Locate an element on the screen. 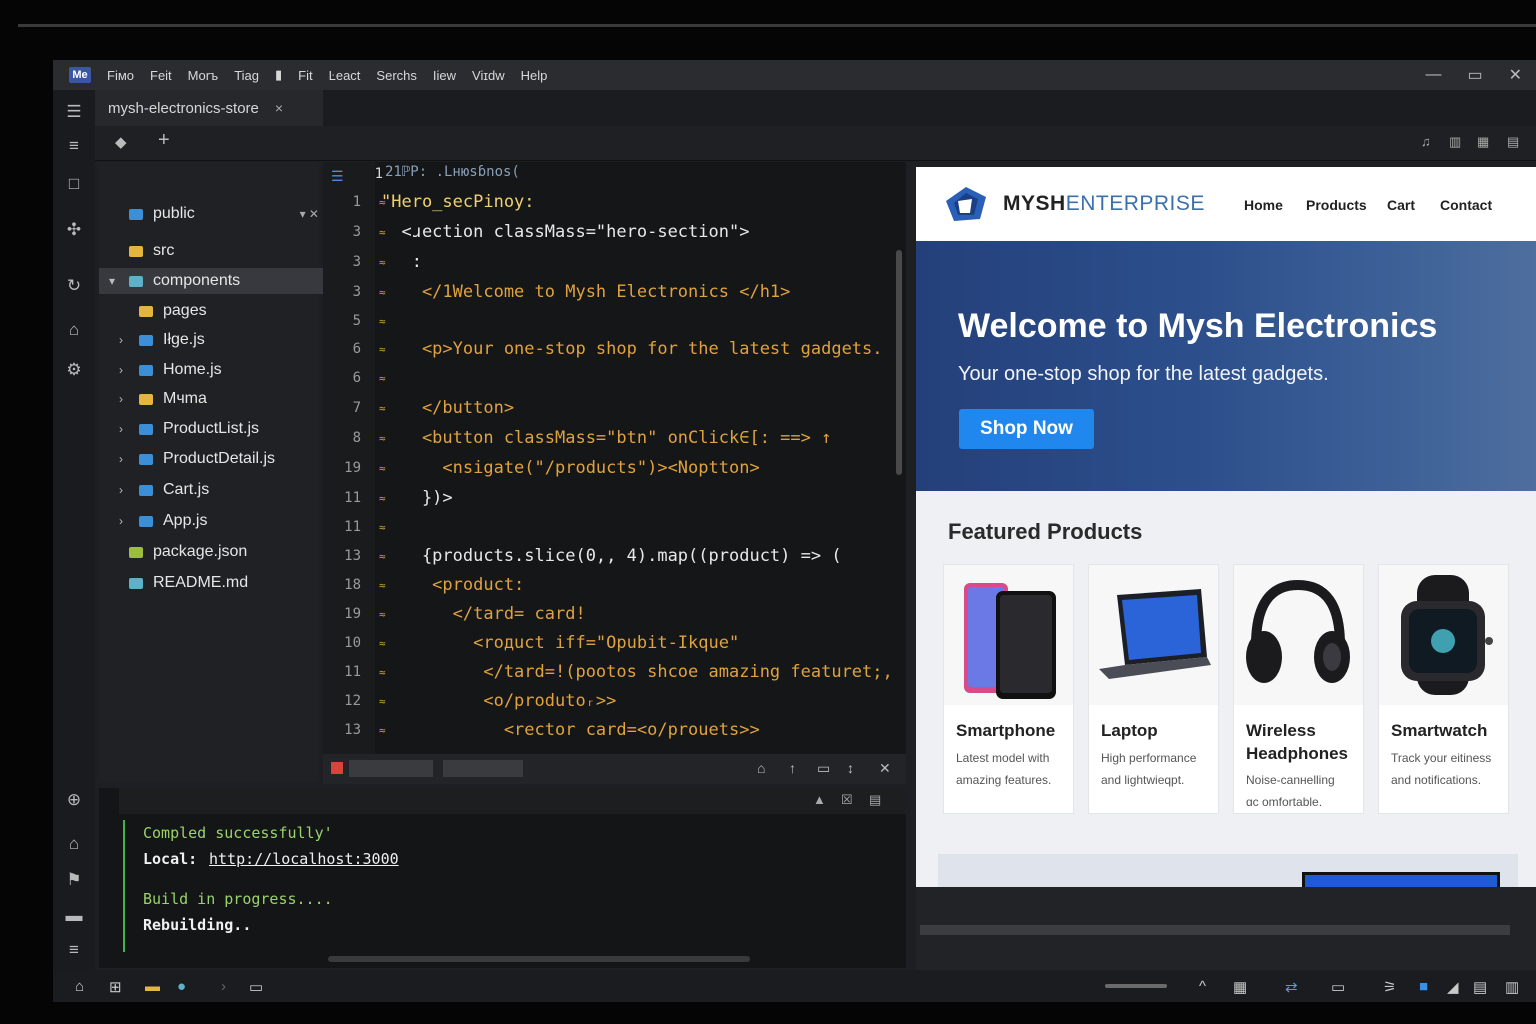 Image resolution: width=1536 pixels, height=1024 pixels. tree-item-8: › ProductDetail.js is located at coordinates (219, 459).